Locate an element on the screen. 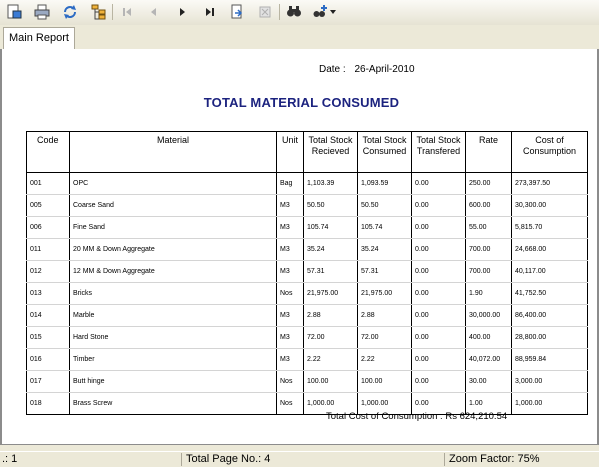 This screenshot has height=467, width=599. zoom-button is located at coordinates (319, 12).